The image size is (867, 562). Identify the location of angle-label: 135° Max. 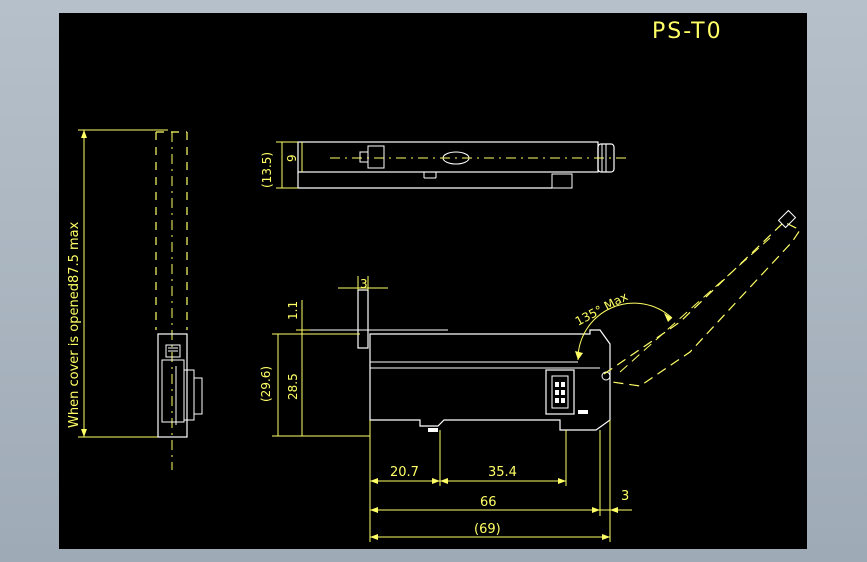
(601, 308).